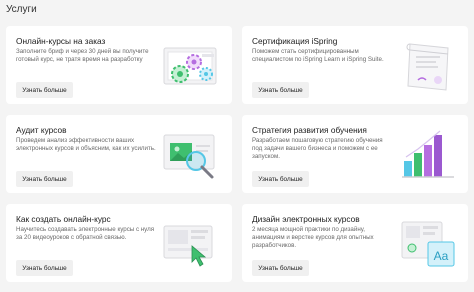 The width and height of the screenshot is (474, 292). What do you see at coordinates (295, 41) in the screenshot?
I see `card-title: Сертификация iSpring` at bounding box center [295, 41].